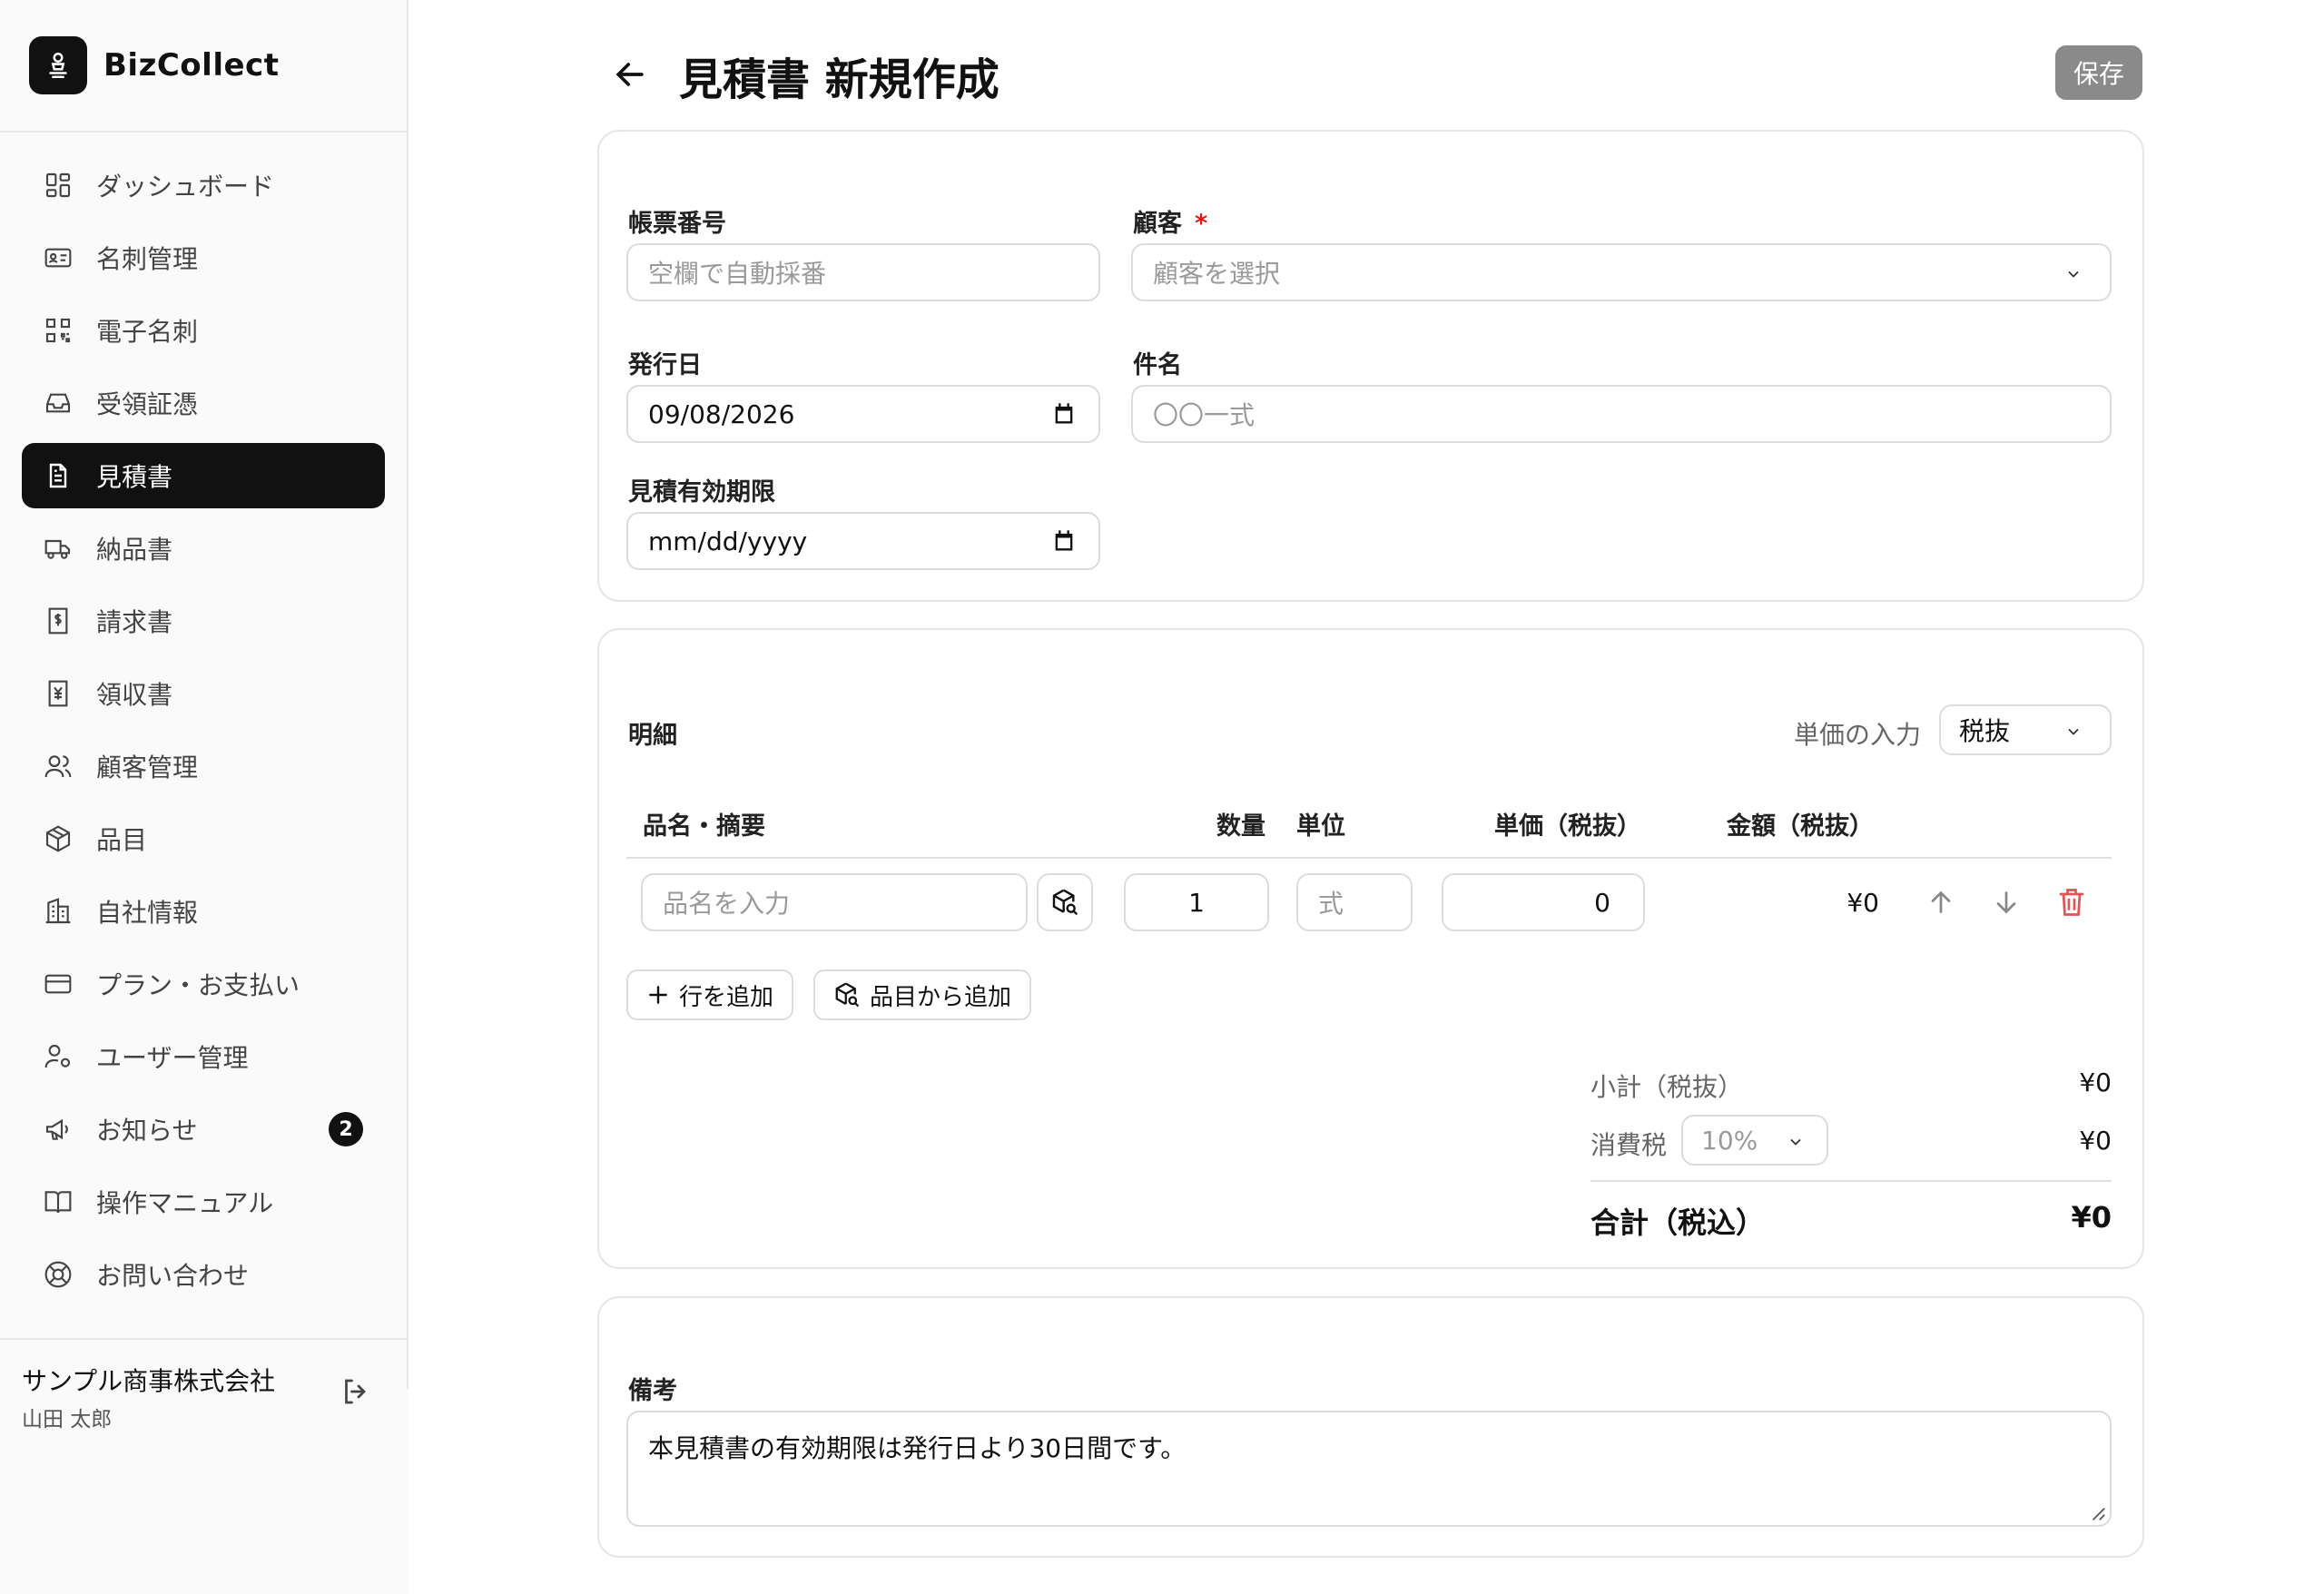 The height and width of the screenshot is (1594, 2324). Describe the element at coordinates (1858, 735) in the screenshot. I see `price-mode-label: 単価の入力` at that location.